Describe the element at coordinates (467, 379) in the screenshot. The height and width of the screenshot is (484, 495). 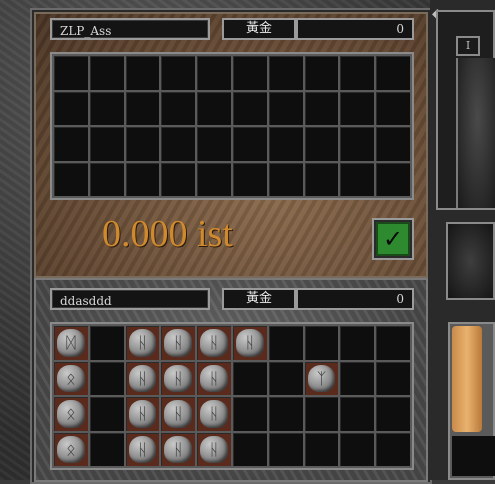
I see `scroll-item-icon` at that location.